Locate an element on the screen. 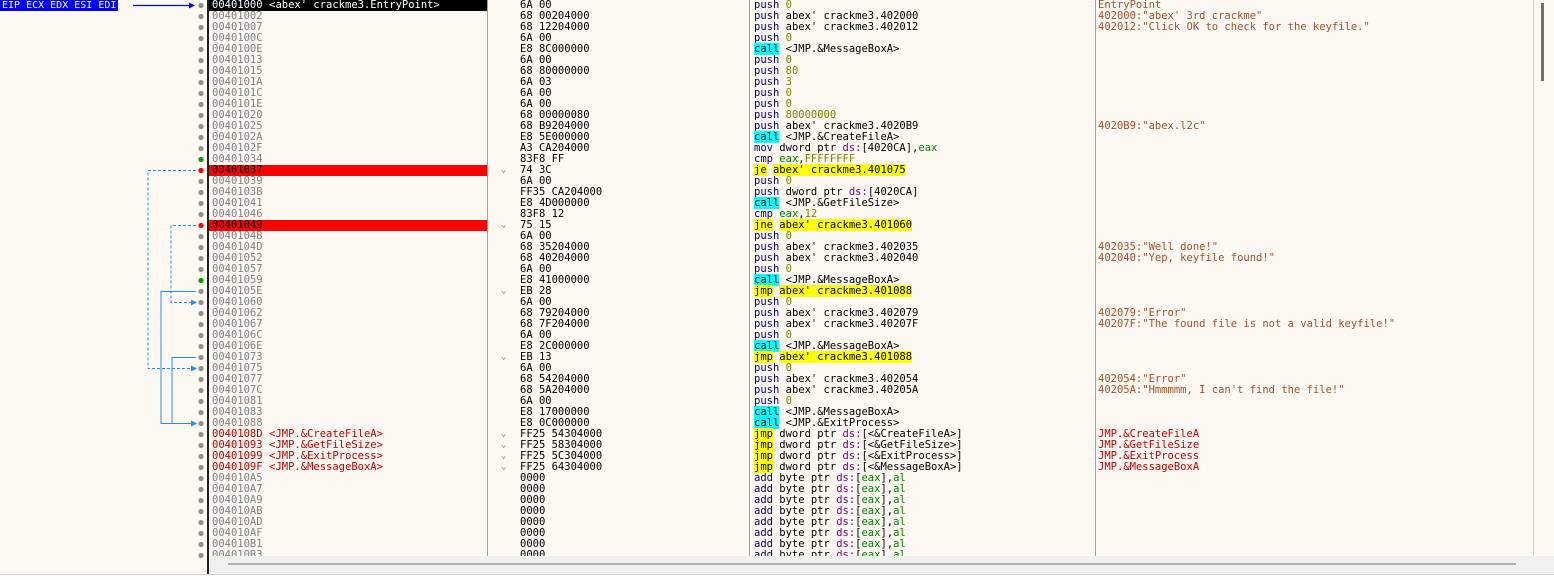  jump-arrow-jne-head is located at coordinates (194, 302).